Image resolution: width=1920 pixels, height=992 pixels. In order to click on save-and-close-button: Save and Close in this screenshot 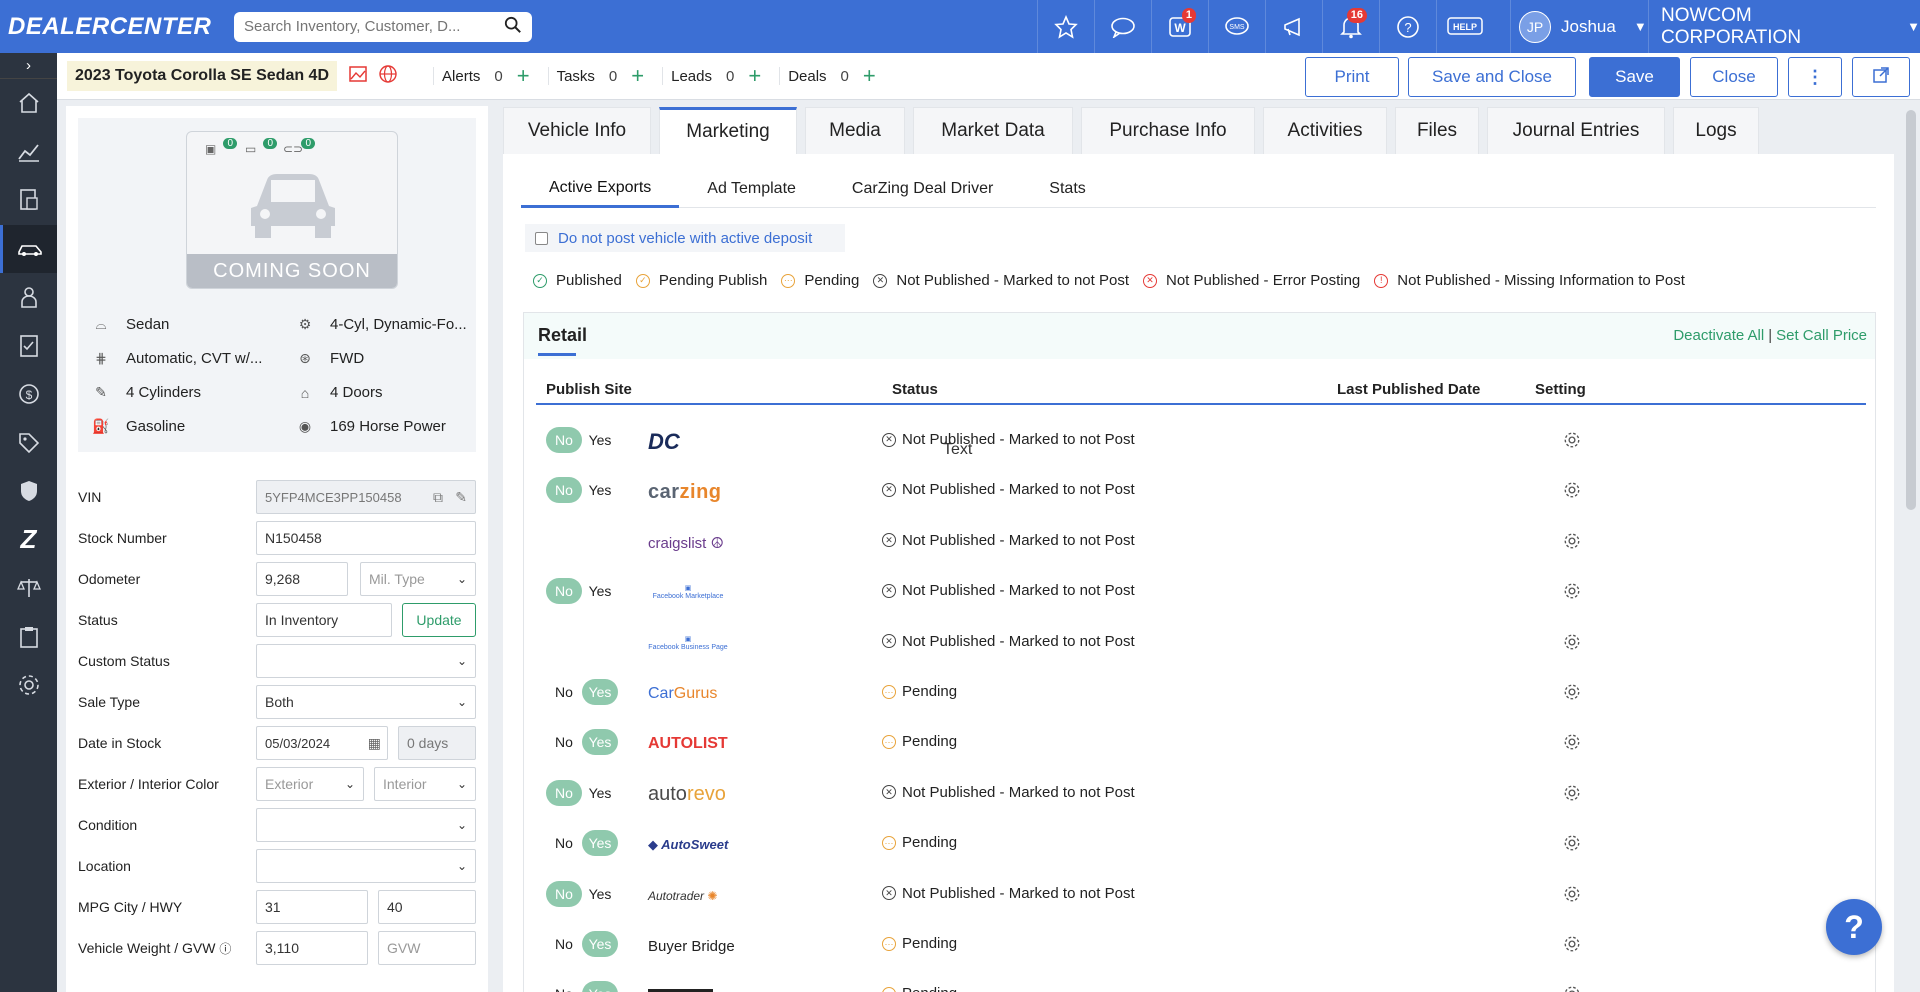, I will do `click(1492, 77)`.